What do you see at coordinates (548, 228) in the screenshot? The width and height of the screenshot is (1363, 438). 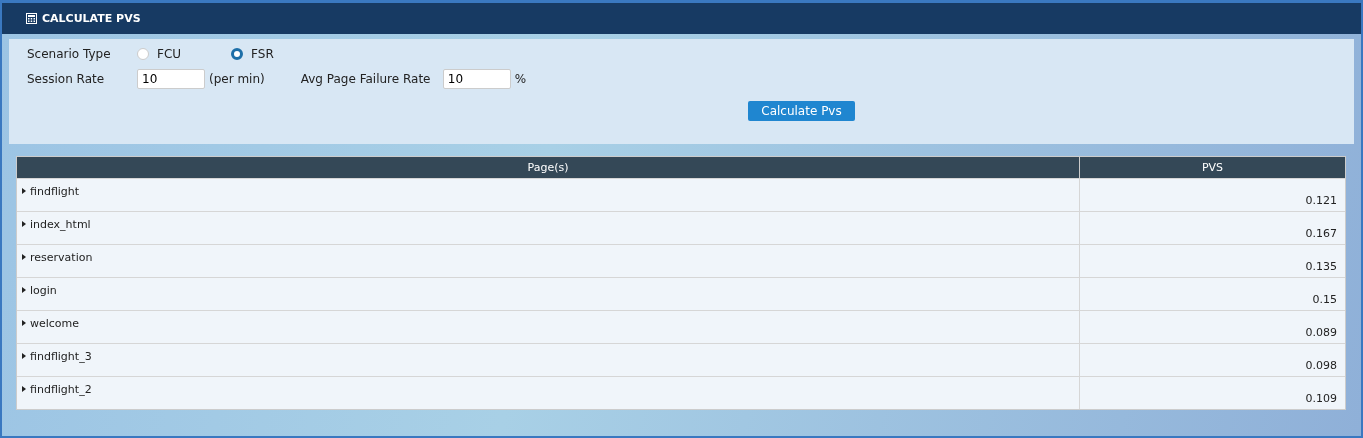 I see `table-cell: index_html` at bounding box center [548, 228].